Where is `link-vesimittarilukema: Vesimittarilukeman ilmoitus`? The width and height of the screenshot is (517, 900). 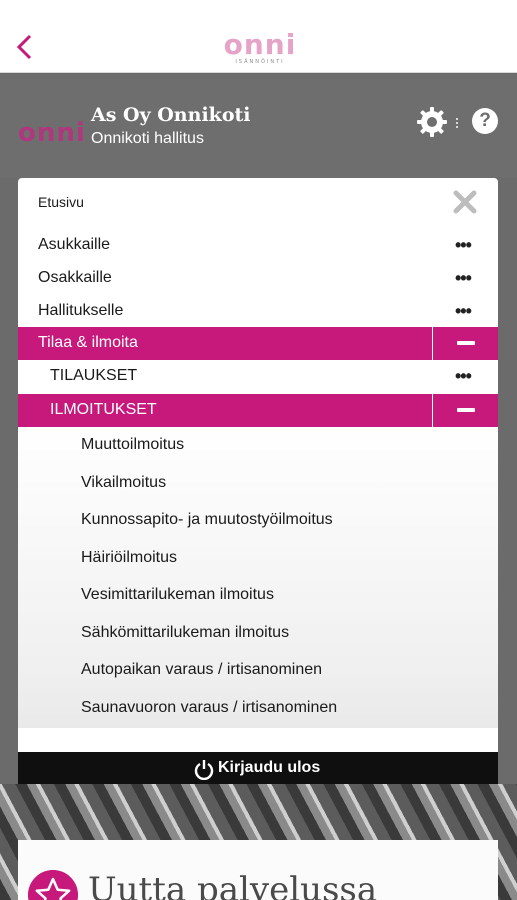
link-vesimittarilukema: Vesimittarilukeman ilmoitus is located at coordinates (177, 595).